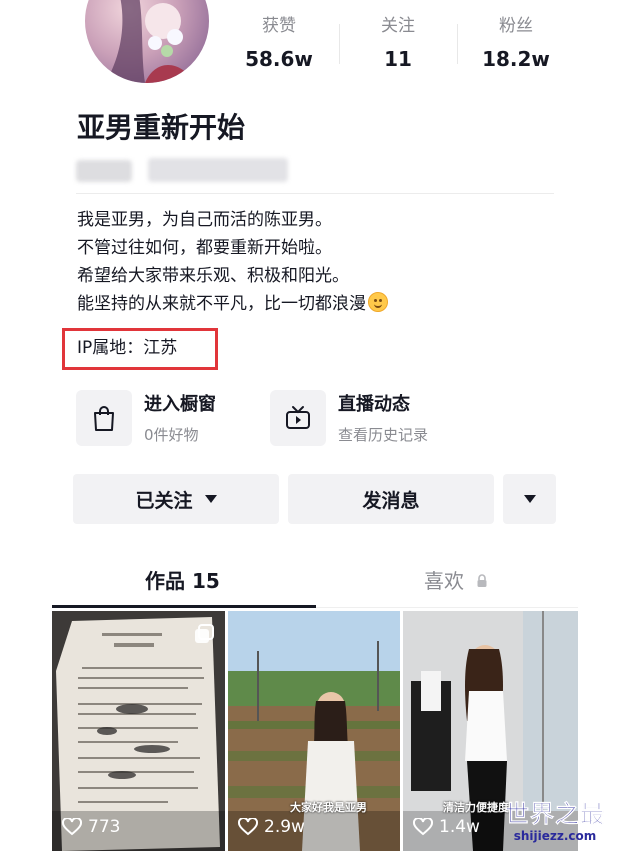 This screenshot has height=851, width=632. I want to click on video-like-count: 1.4w, so click(446, 827).